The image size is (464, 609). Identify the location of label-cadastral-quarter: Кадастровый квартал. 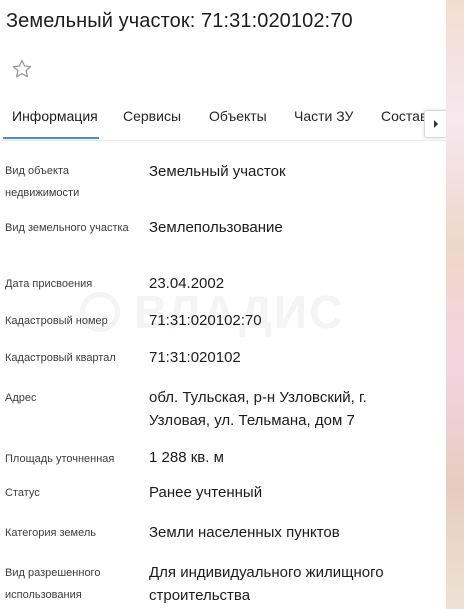
(60, 358).